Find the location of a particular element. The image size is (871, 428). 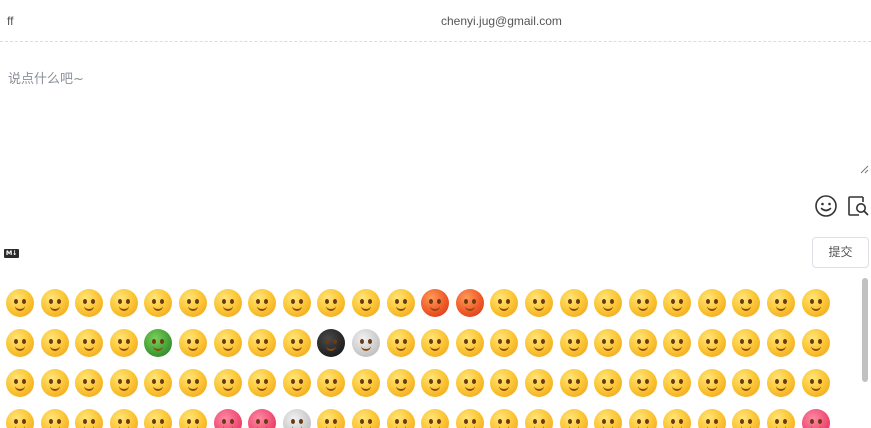

submit-button: 提交 is located at coordinates (840, 252).